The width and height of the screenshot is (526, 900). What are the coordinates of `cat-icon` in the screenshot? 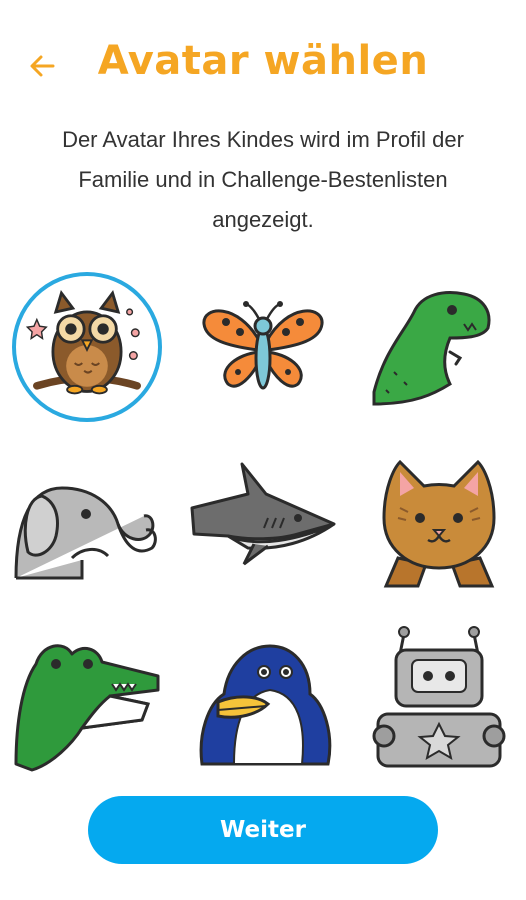 It's located at (439, 523).